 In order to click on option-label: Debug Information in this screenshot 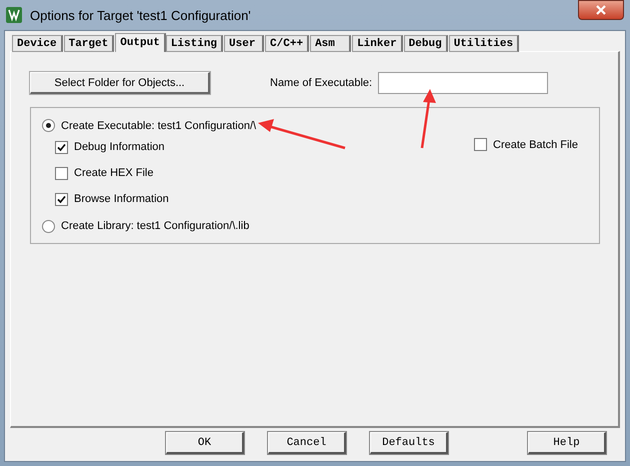, I will do `click(119, 147)`.